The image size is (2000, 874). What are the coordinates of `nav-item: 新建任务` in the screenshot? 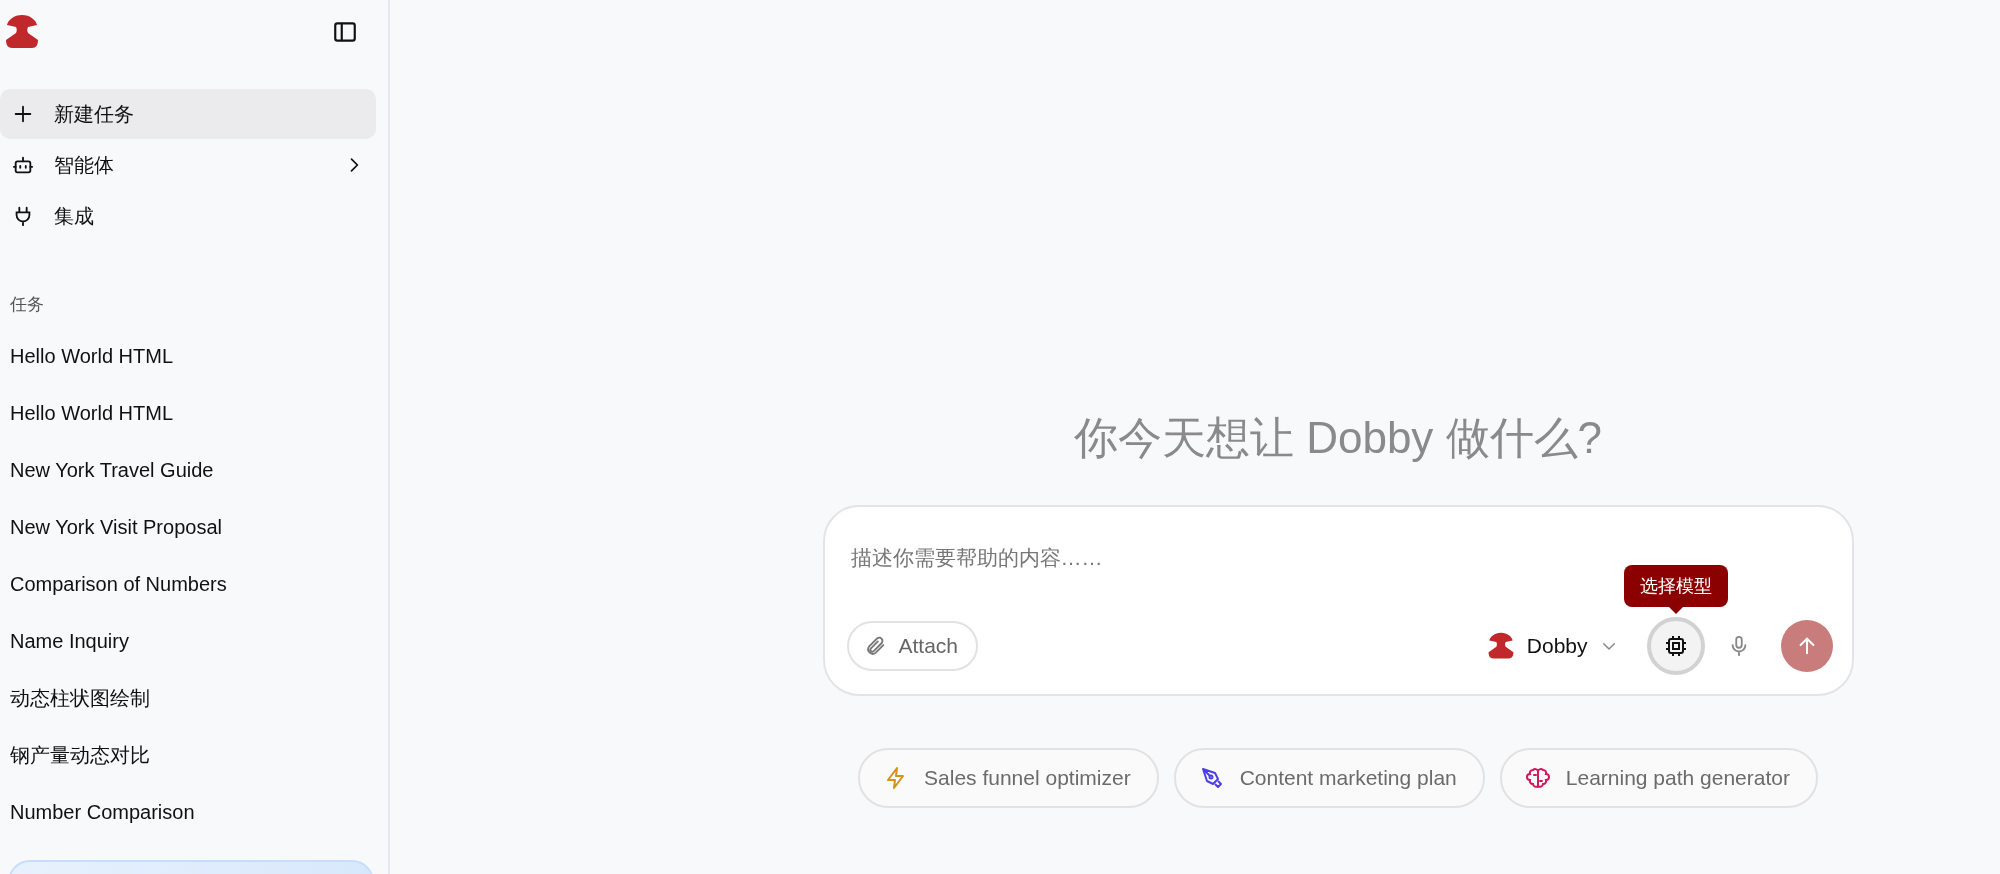 It's located at (188, 114).